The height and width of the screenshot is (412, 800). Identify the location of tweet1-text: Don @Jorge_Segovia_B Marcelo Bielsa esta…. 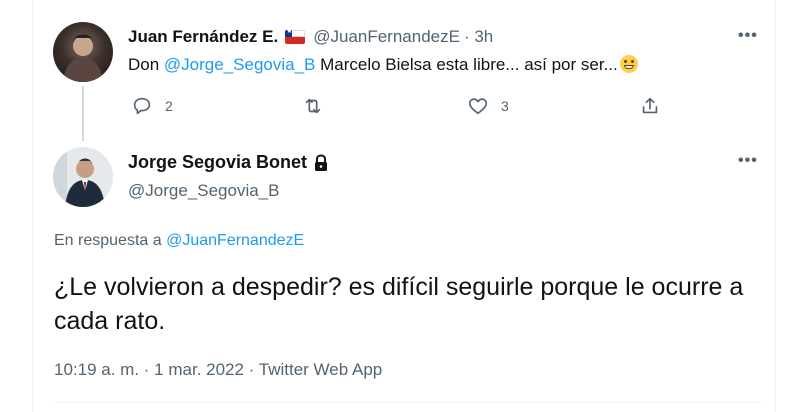
(383, 65).